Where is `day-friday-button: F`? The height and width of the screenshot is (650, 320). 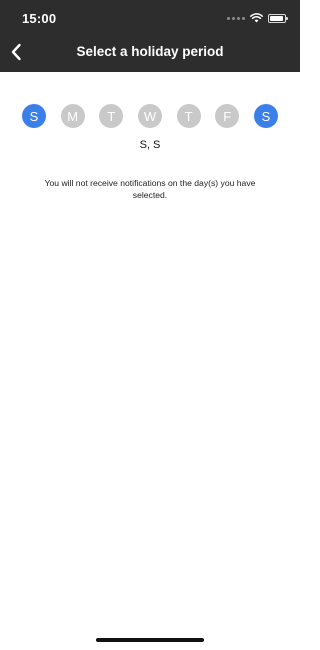
day-friday-button: F is located at coordinates (227, 116).